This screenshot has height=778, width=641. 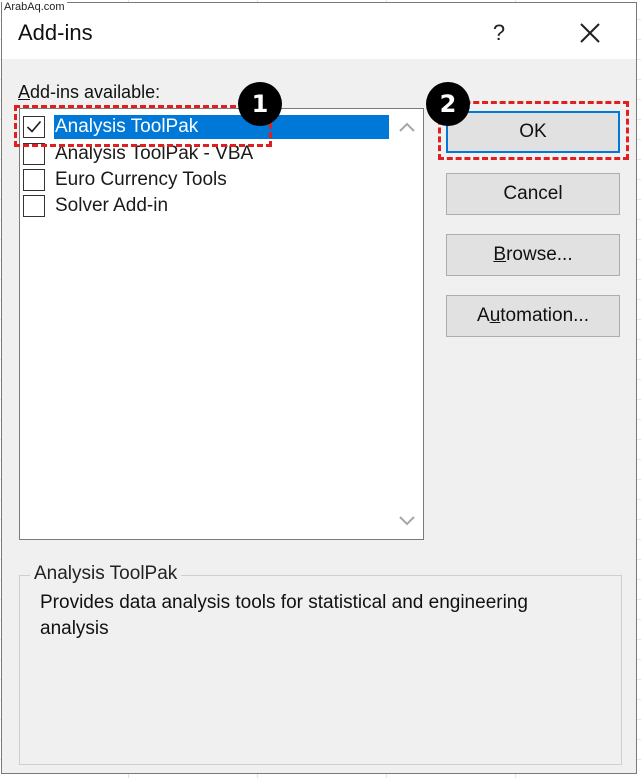 I want to click on label-mnemonic: A, so click(x=24, y=92).